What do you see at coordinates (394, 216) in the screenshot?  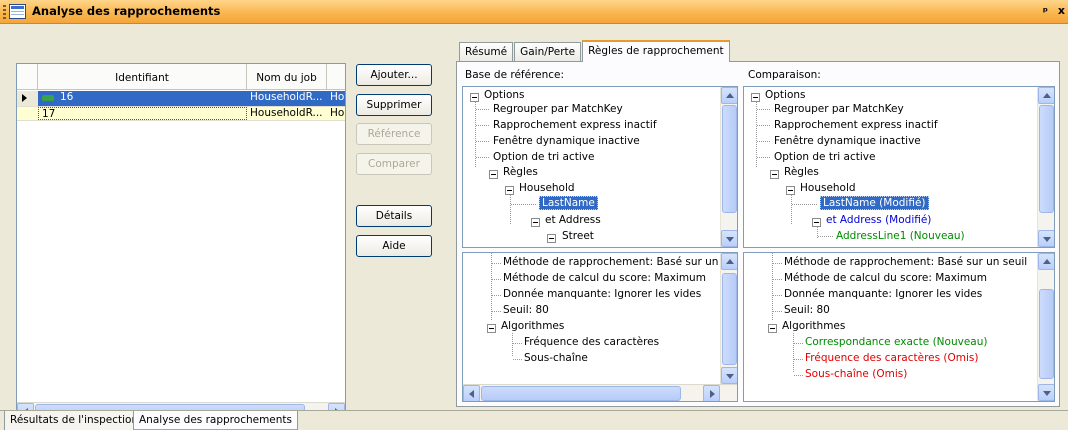 I see `details-button: Détails` at bounding box center [394, 216].